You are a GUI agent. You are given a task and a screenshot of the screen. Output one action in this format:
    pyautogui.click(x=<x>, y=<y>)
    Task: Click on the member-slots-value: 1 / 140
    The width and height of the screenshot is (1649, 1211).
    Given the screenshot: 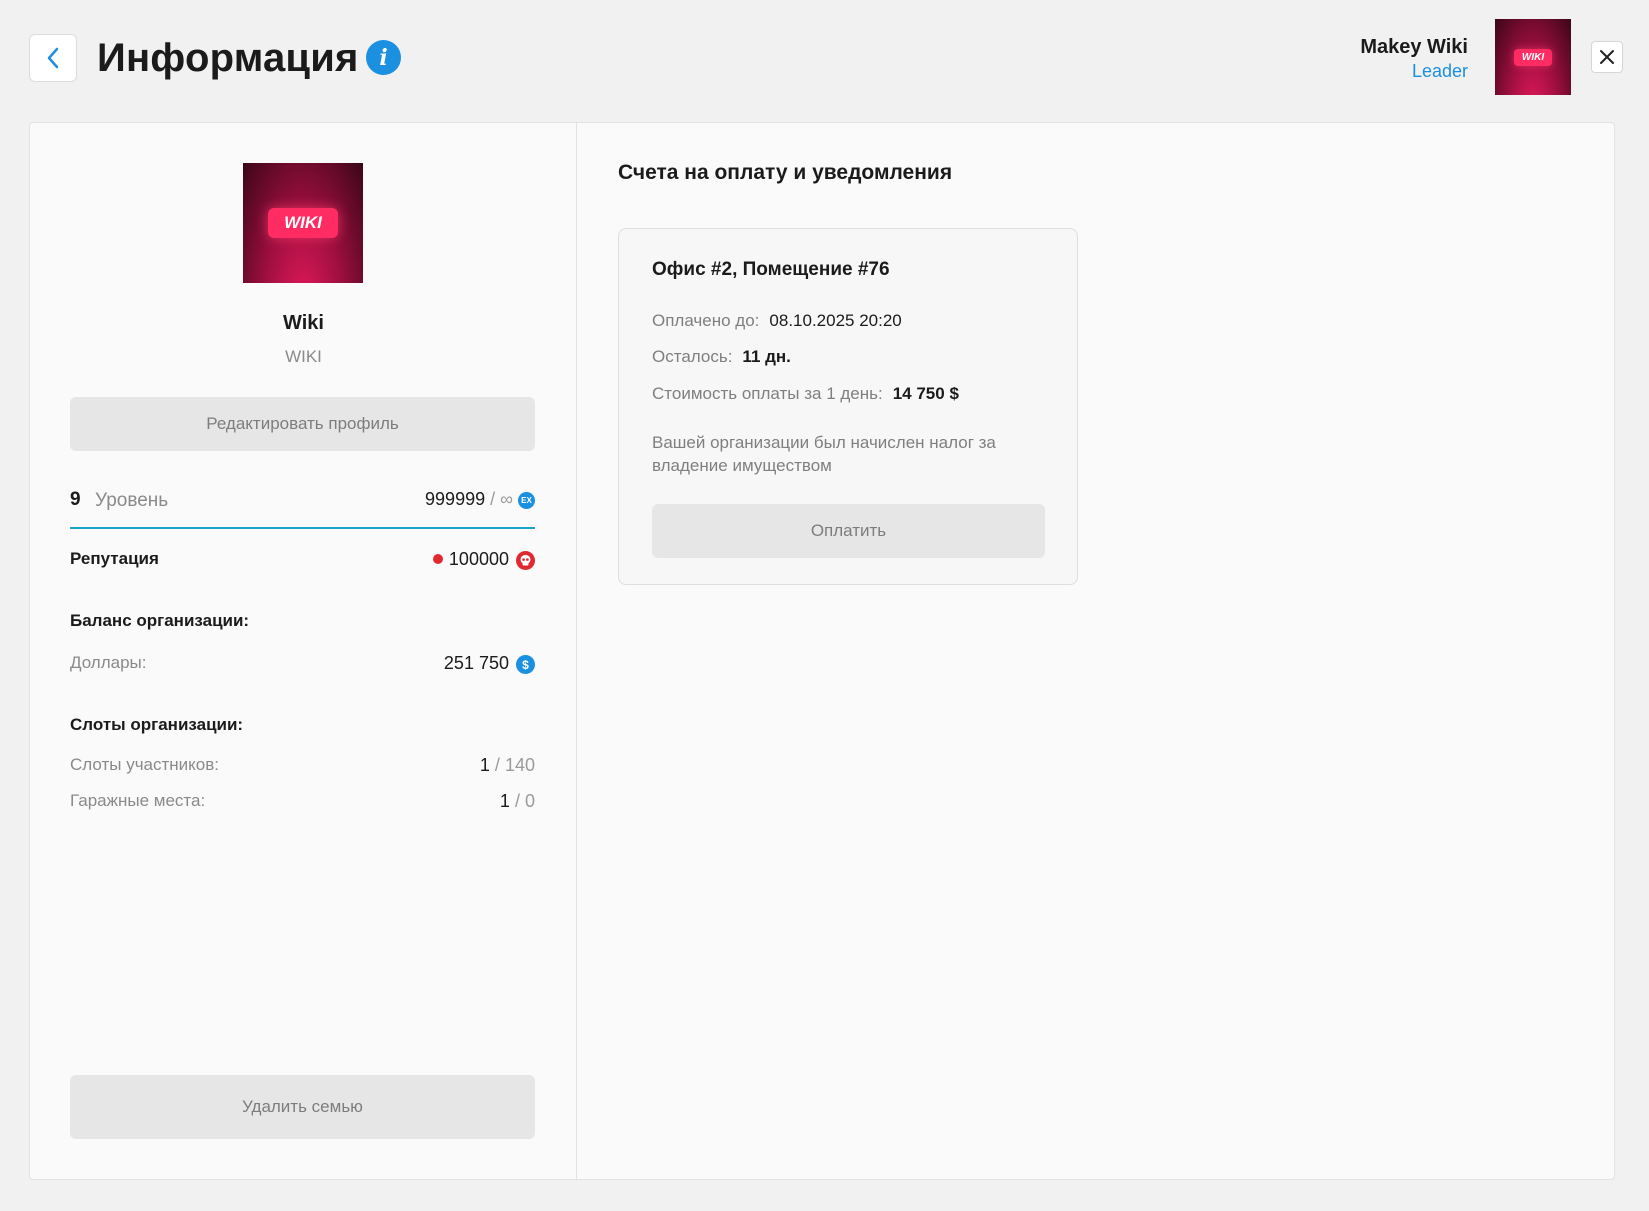 What is the action you would take?
    pyautogui.click(x=507, y=765)
    